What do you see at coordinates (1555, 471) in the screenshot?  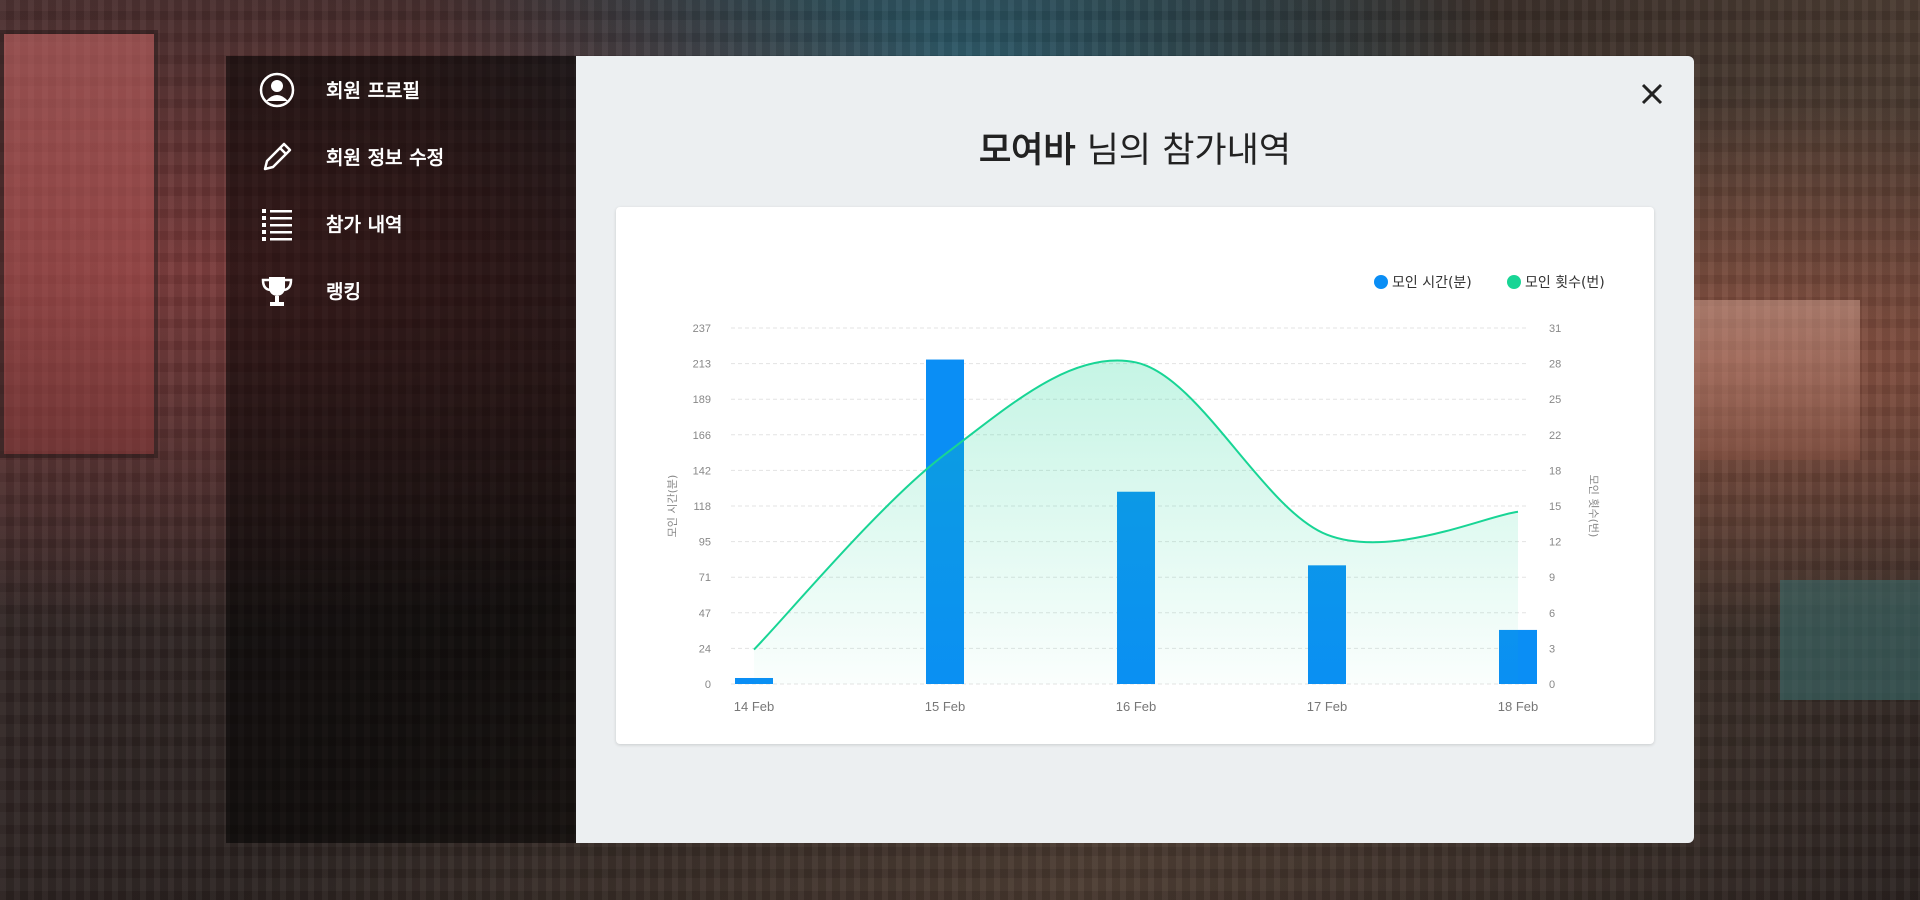 I see `y-right-tick-label: 18` at bounding box center [1555, 471].